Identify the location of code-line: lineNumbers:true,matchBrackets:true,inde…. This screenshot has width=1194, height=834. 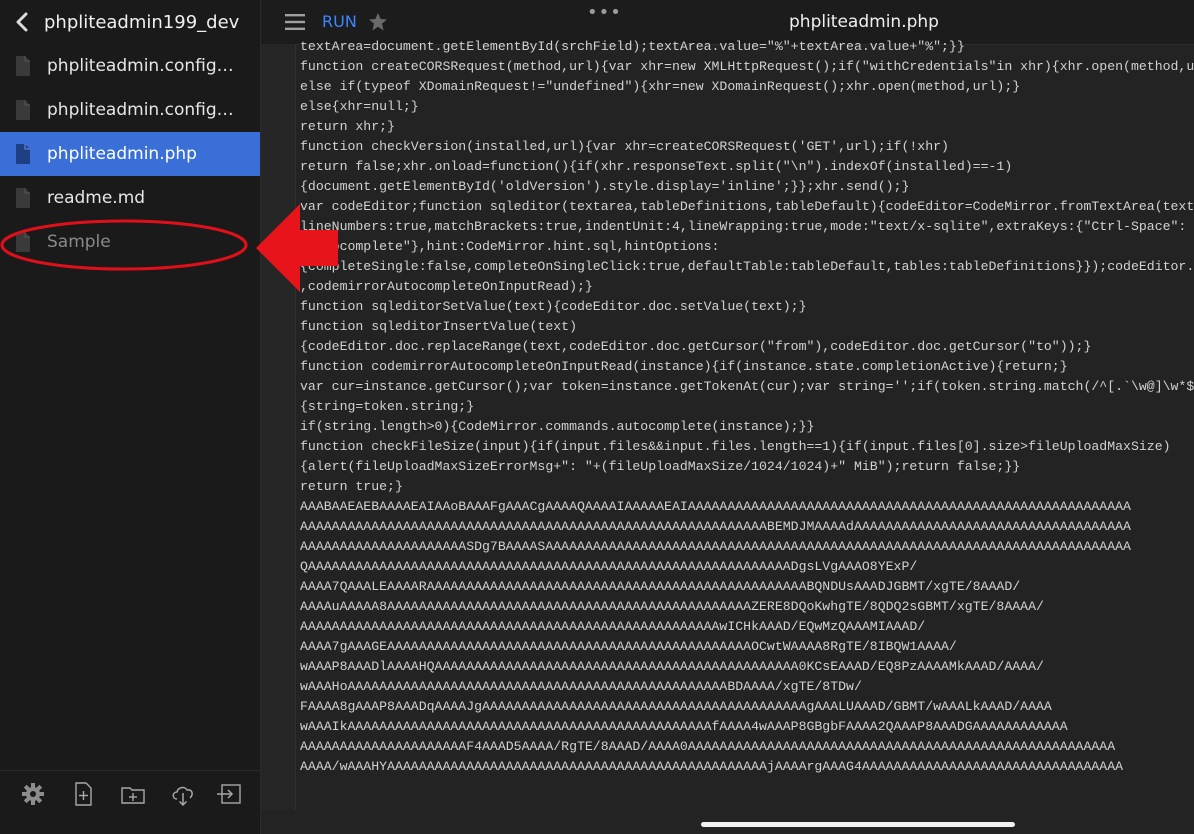
(747, 227).